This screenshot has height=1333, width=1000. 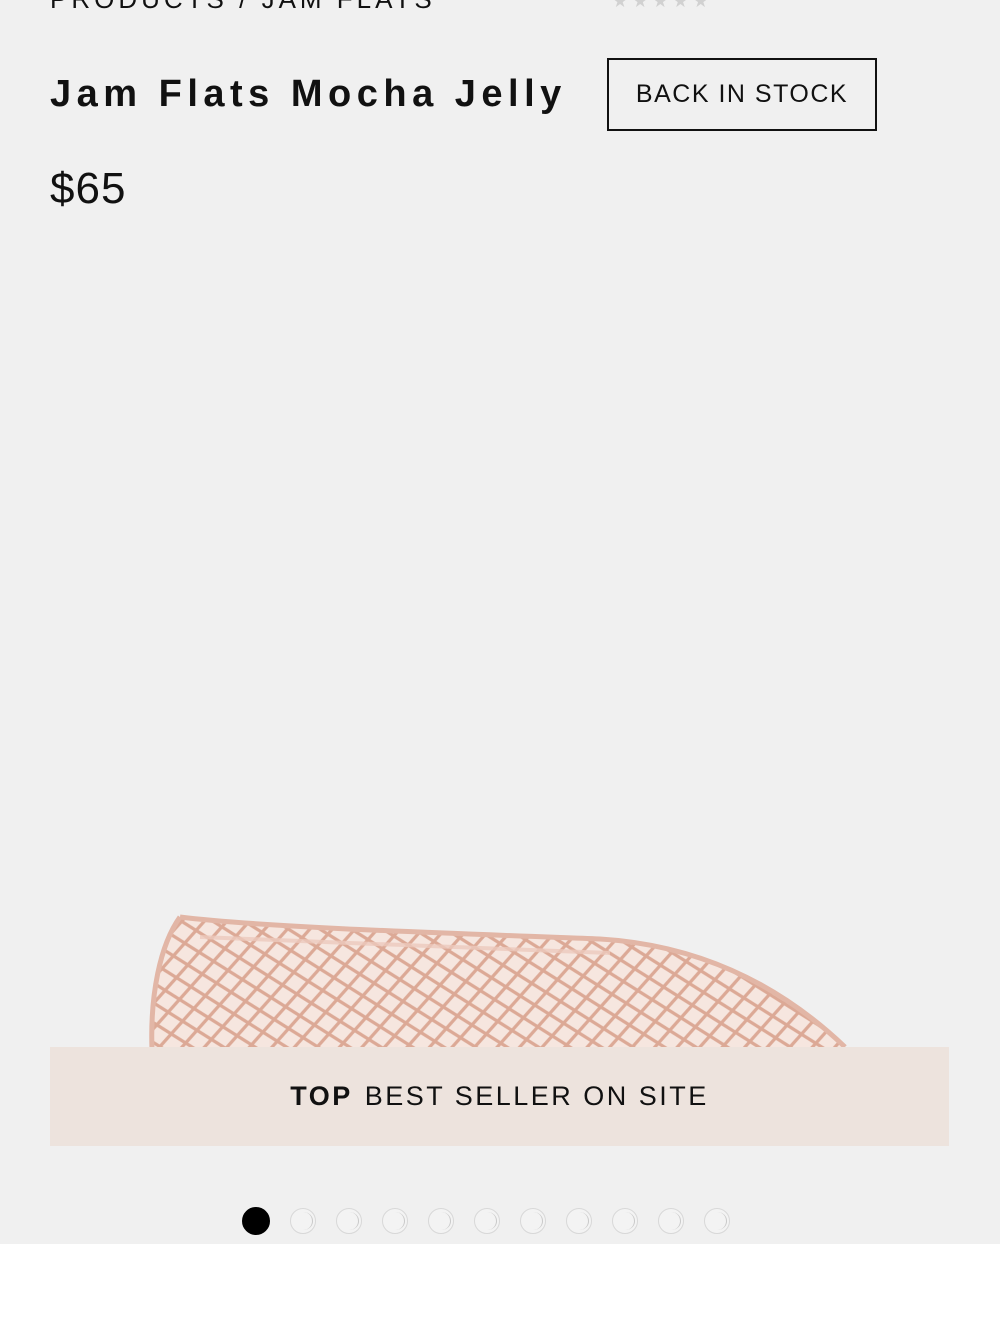 I want to click on rating-stars: ★ ★ ★ ★ ★, so click(x=728, y=5).